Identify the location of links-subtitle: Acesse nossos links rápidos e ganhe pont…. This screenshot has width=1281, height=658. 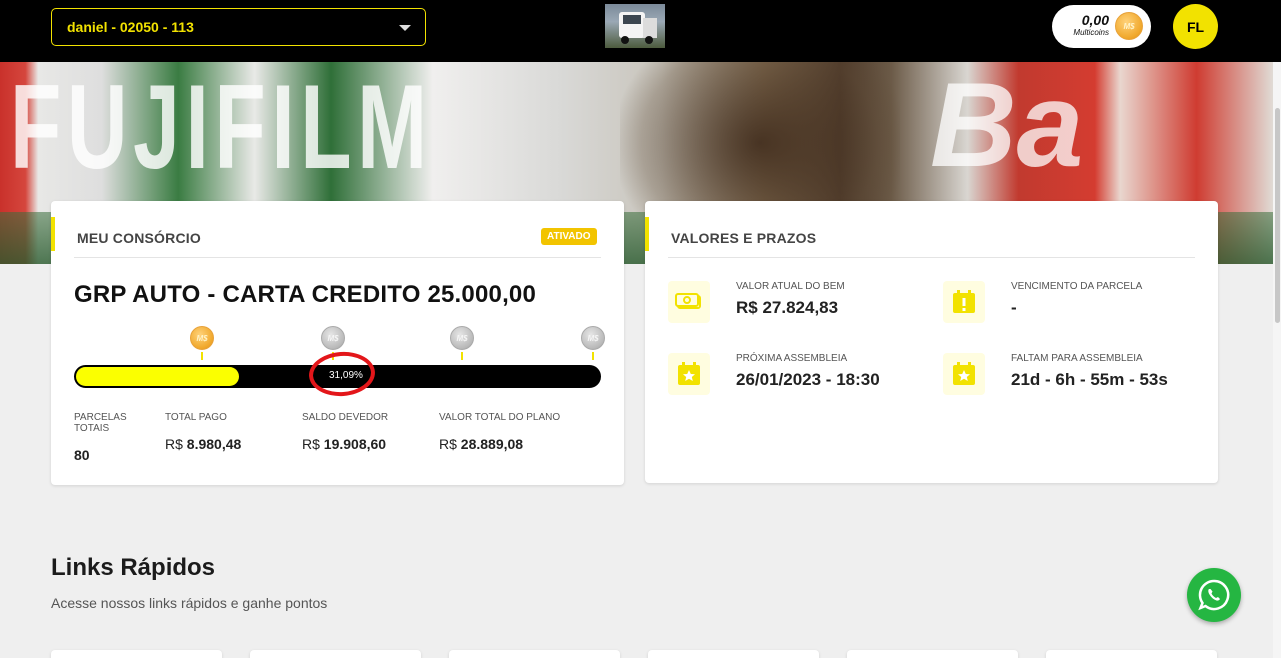
(189, 603).